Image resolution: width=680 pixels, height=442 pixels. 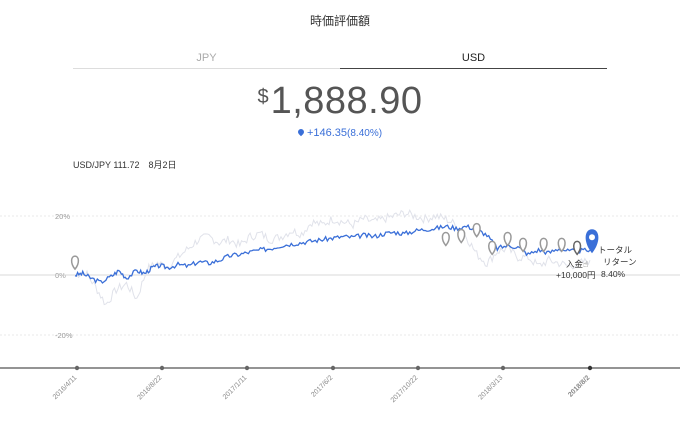 What do you see at coordinates (235, 387) in the screenshot?
I see `x-tick-label: 2017/1/11` at bounding box center [235, 387].